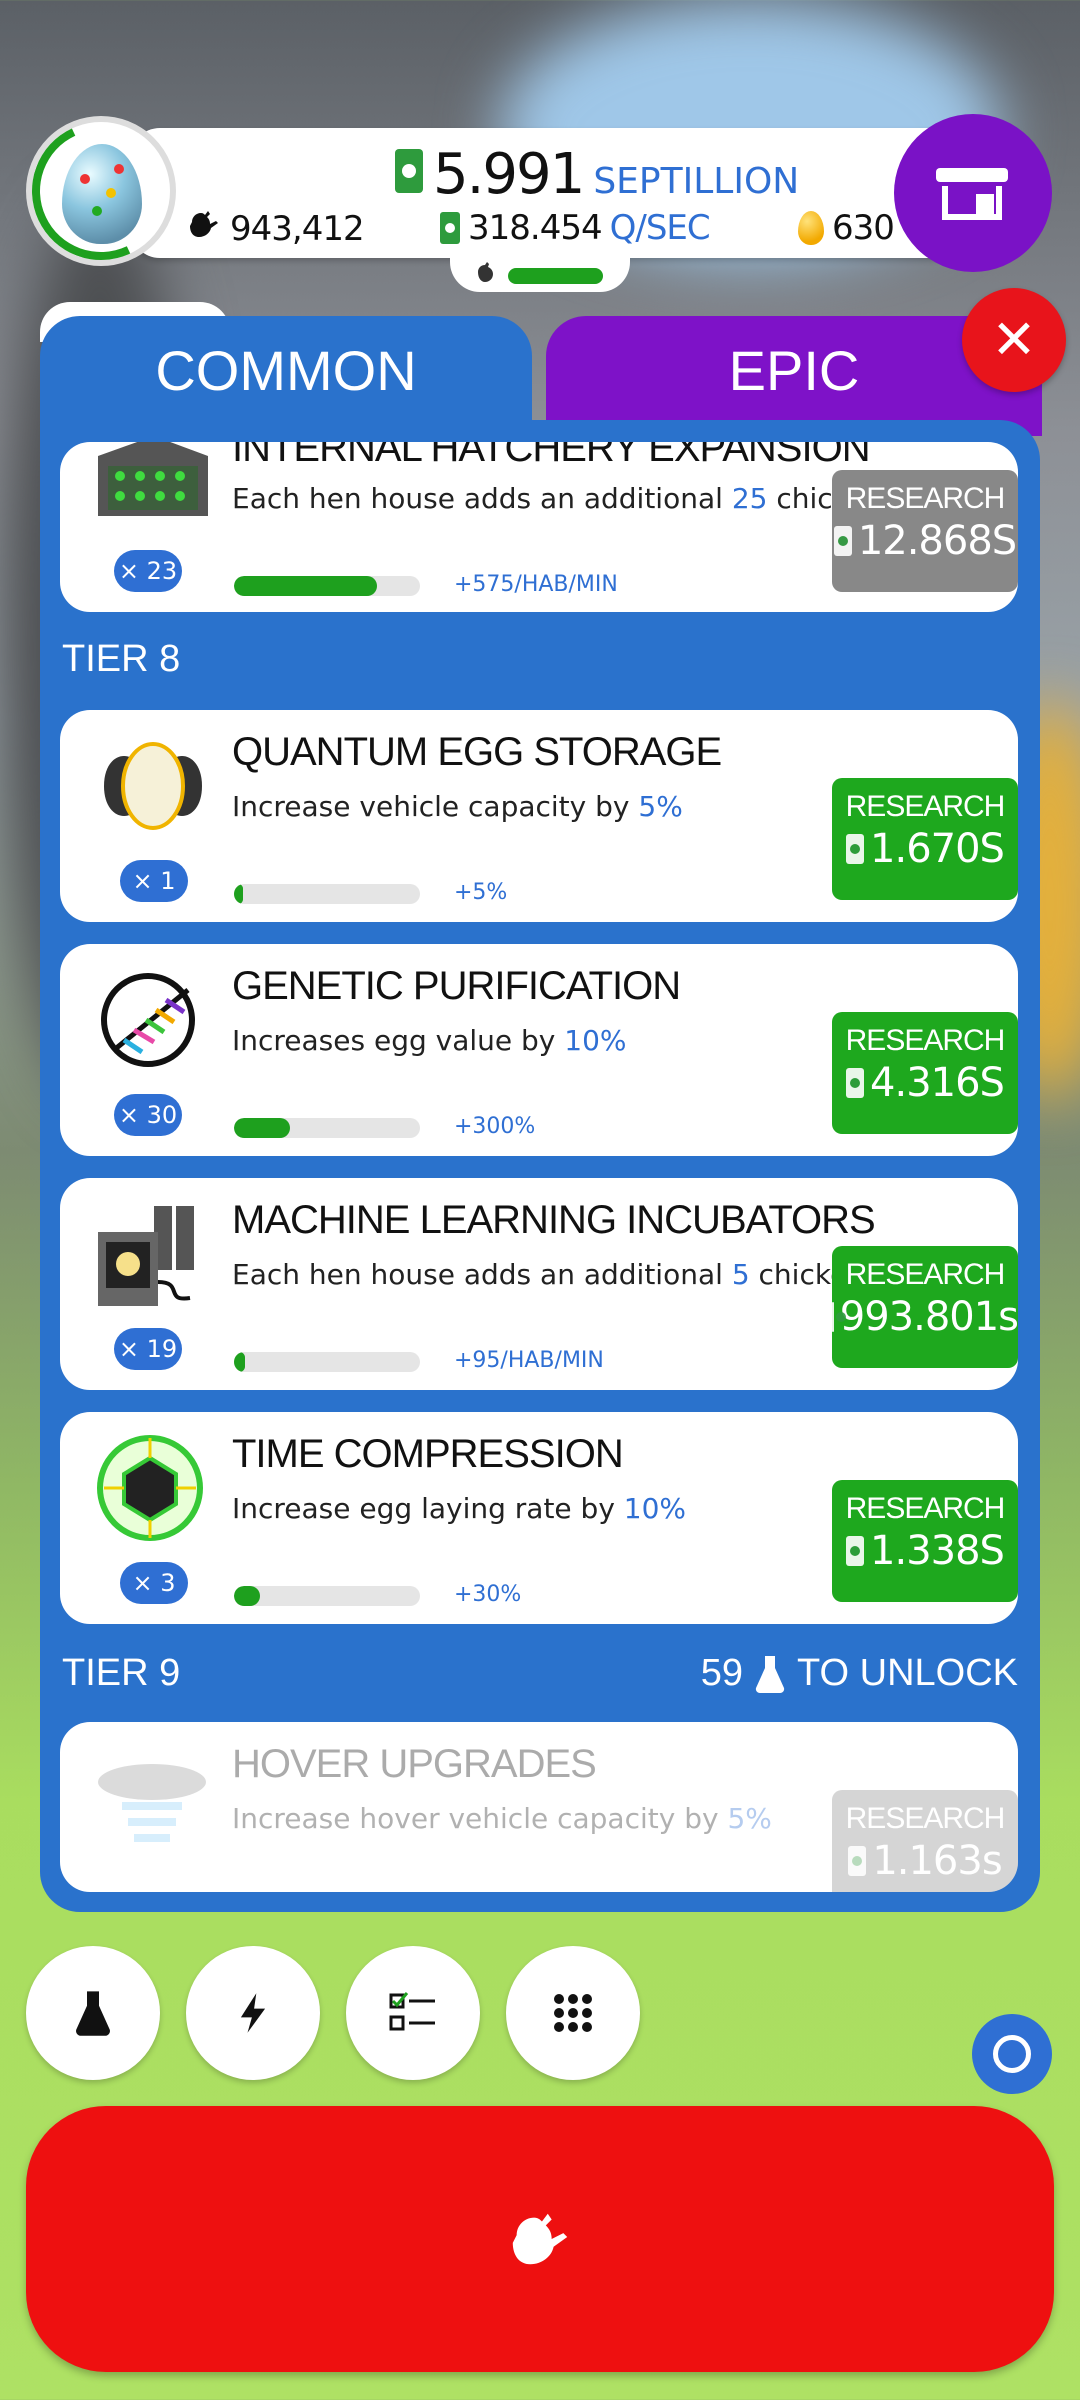 The width and height of the screenshot is (1080, 2400). What do you see at coordinates (536, 584) in the screenshot?
I see `research-bonus: +575/HAB/MIN` at bounding box center [536, 584].